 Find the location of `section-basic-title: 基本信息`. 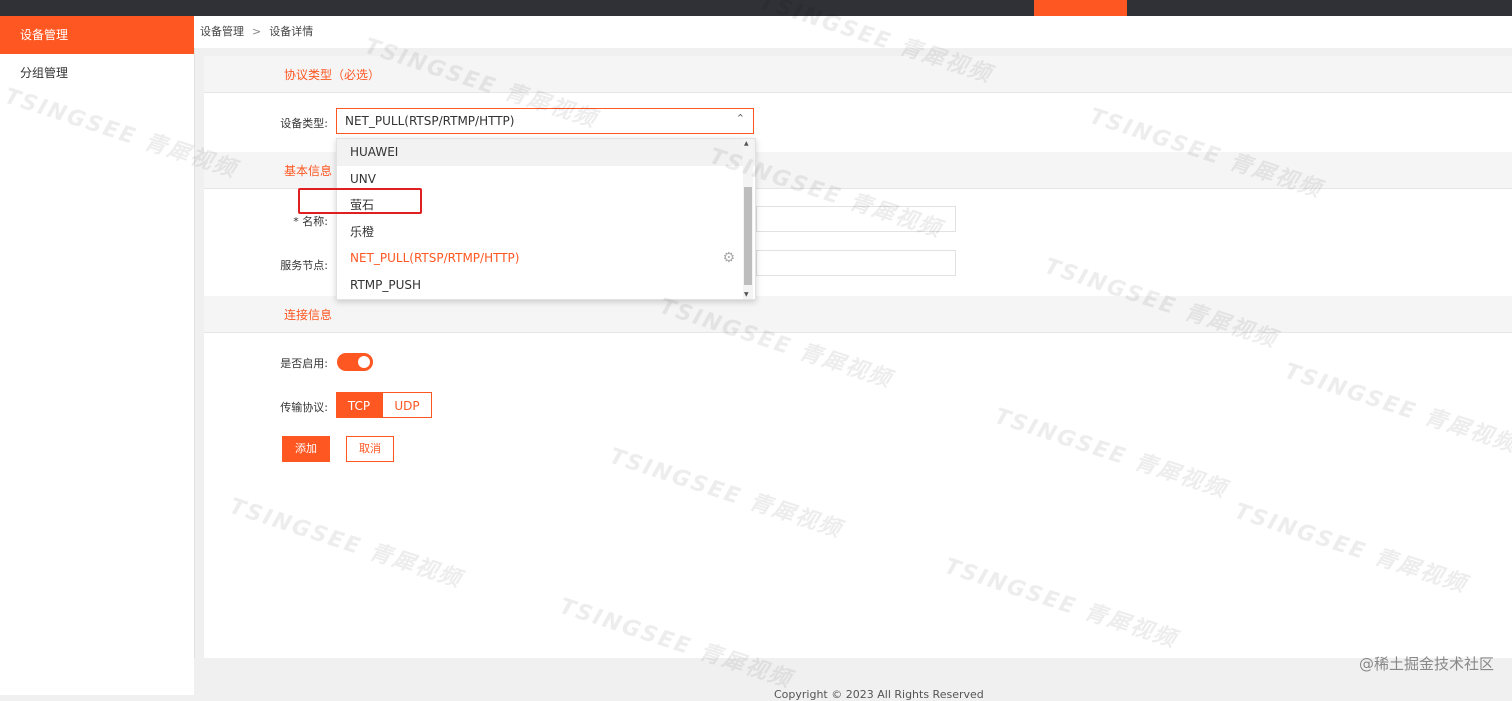

section-basic-title: 基本信息 is located at coordinates (308, 171).